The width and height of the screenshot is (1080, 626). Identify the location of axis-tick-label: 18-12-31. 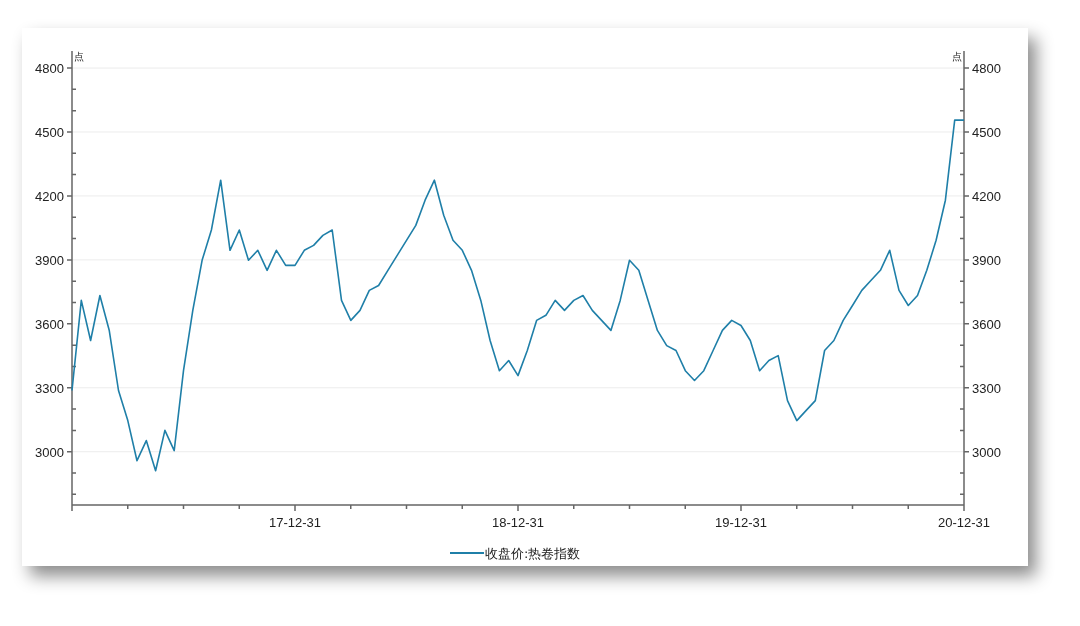
(518, 522).